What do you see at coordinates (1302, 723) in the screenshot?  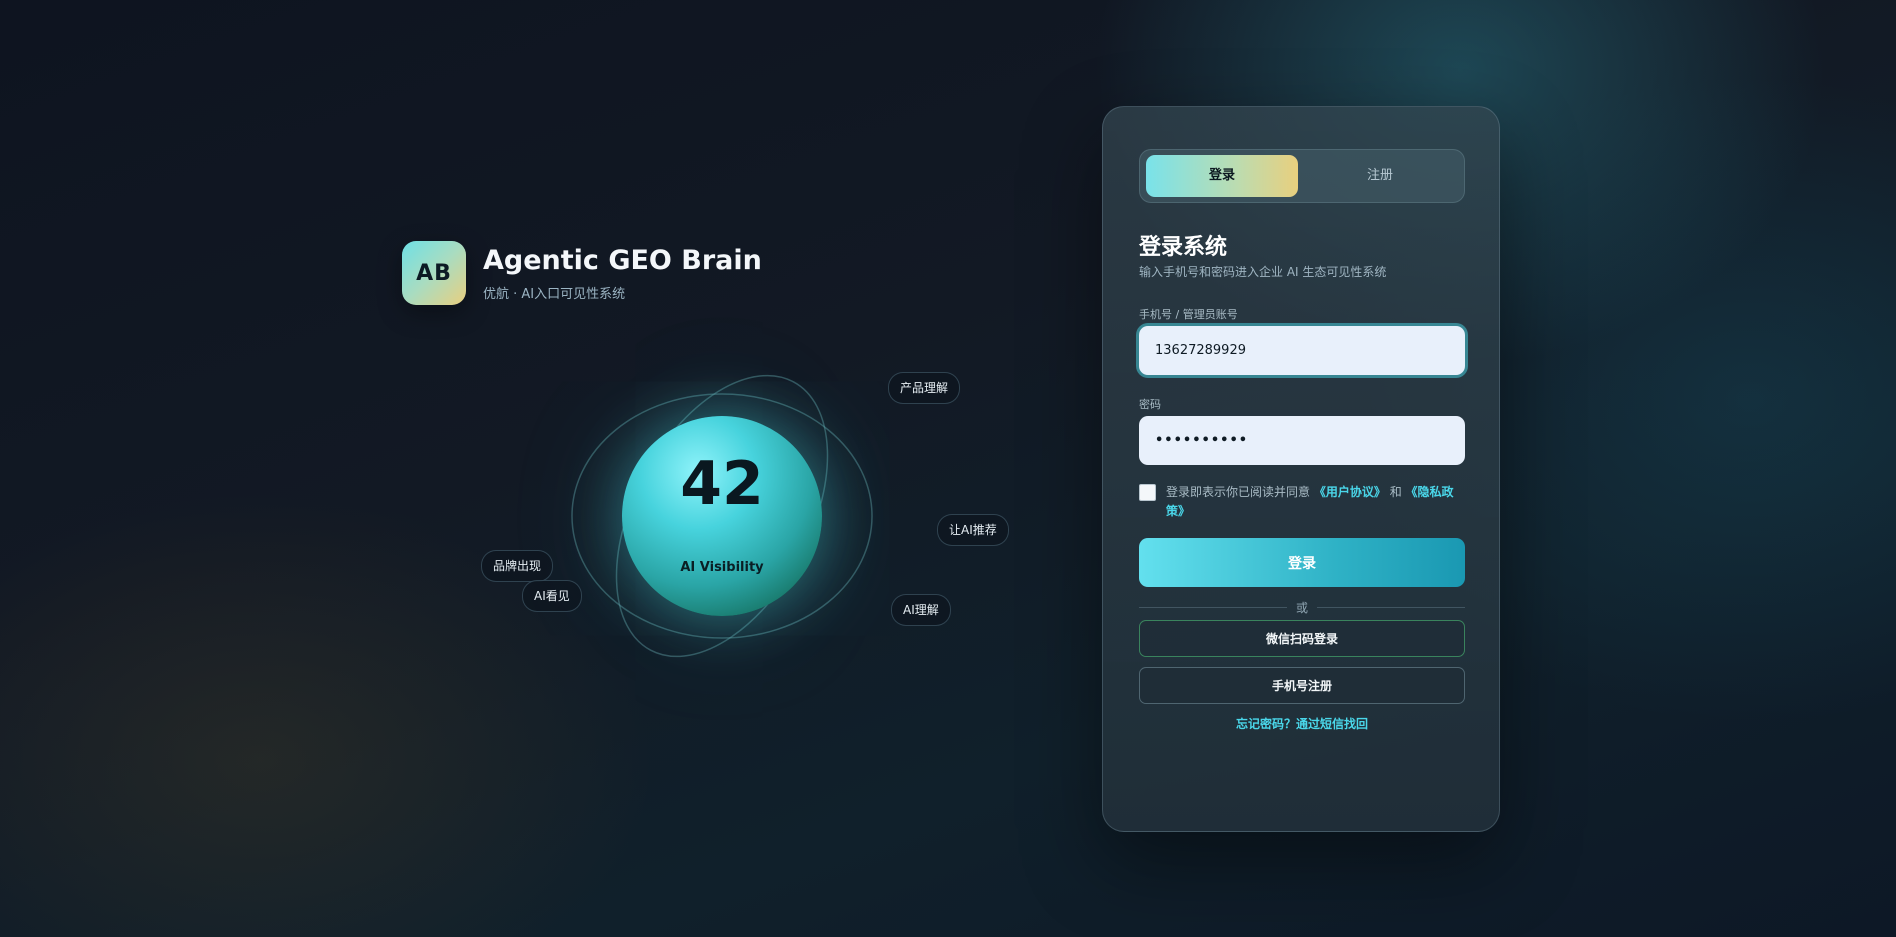 I see `forgot-password-link: 忘记密码？通过短信找回` at bounding box center [1302, 723].